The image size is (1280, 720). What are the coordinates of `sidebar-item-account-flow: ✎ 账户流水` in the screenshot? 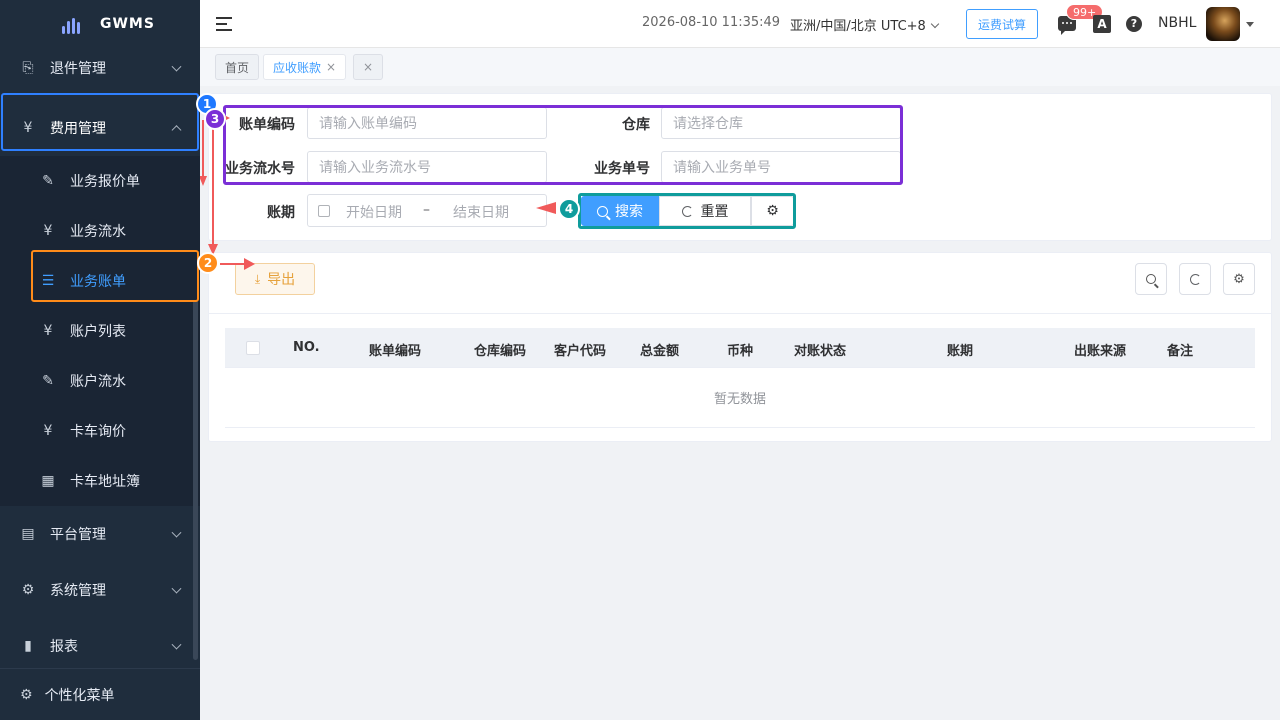 It's located at (100, 381).